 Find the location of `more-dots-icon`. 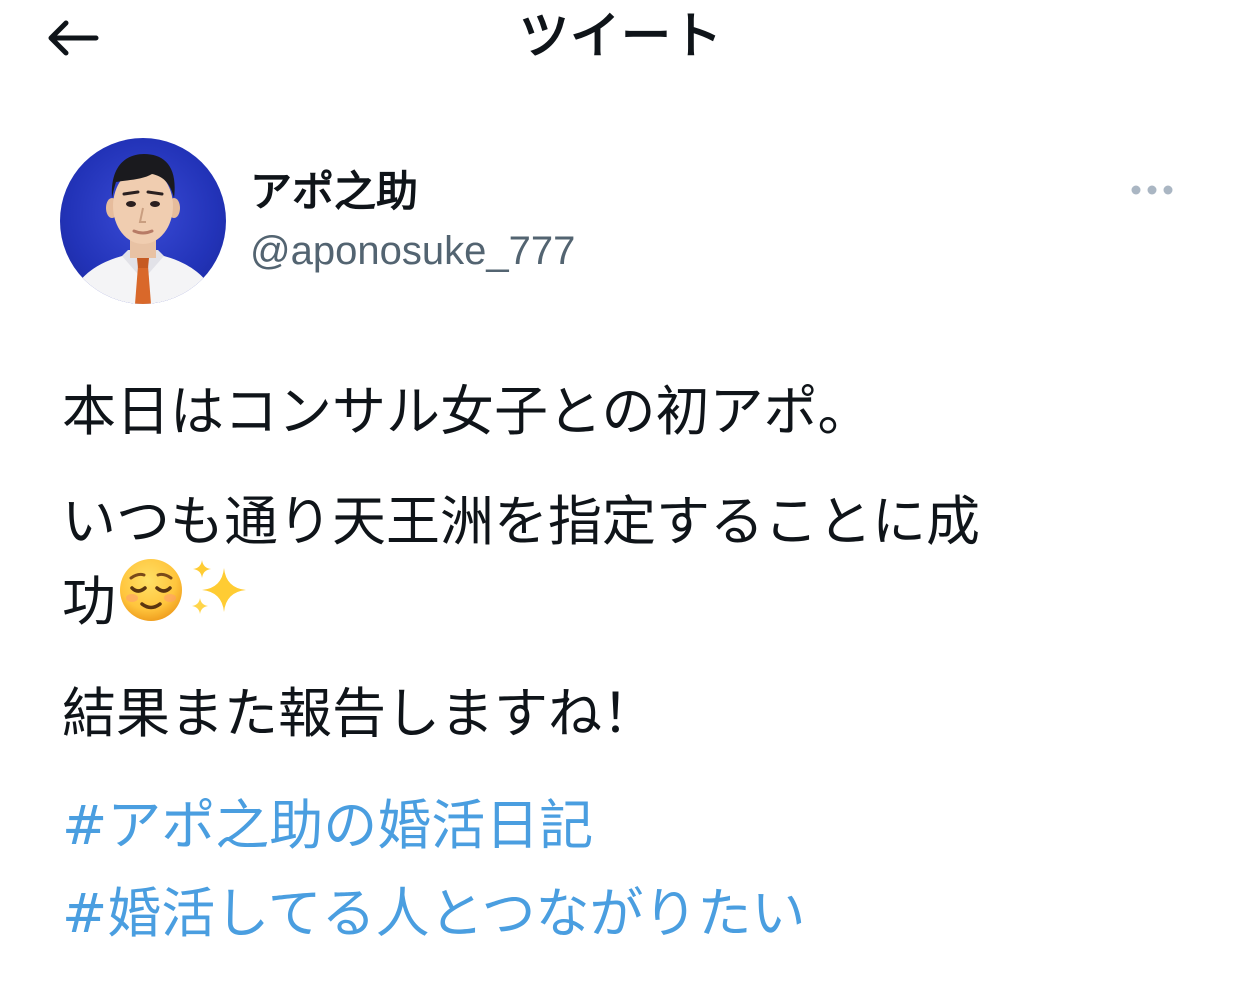

more-dots-icon is located at coordinates (1152, 190).